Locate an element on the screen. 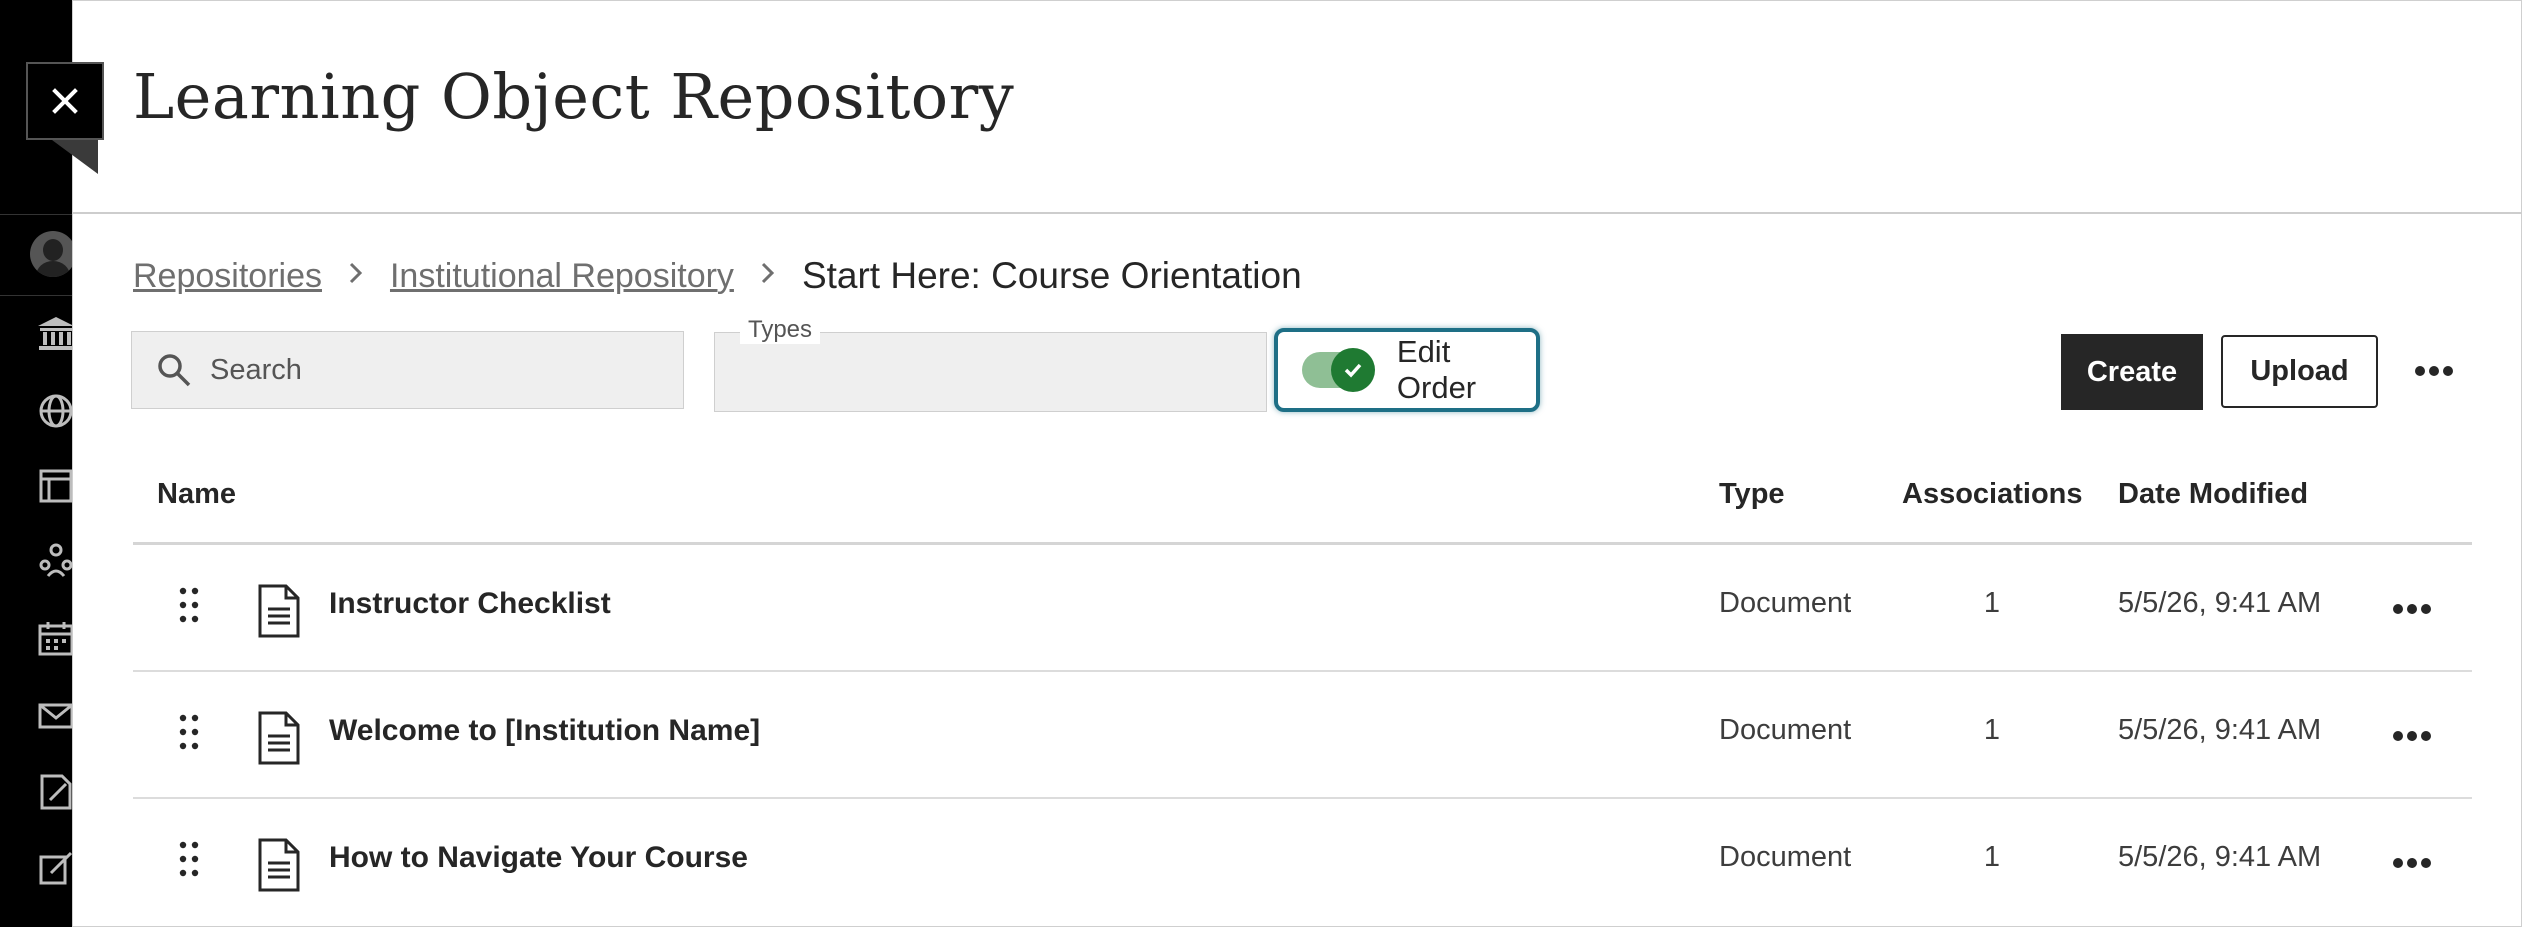 The height and width of the screenshot is (927, 2522). edit-icon is located at coordinates (54, 868).